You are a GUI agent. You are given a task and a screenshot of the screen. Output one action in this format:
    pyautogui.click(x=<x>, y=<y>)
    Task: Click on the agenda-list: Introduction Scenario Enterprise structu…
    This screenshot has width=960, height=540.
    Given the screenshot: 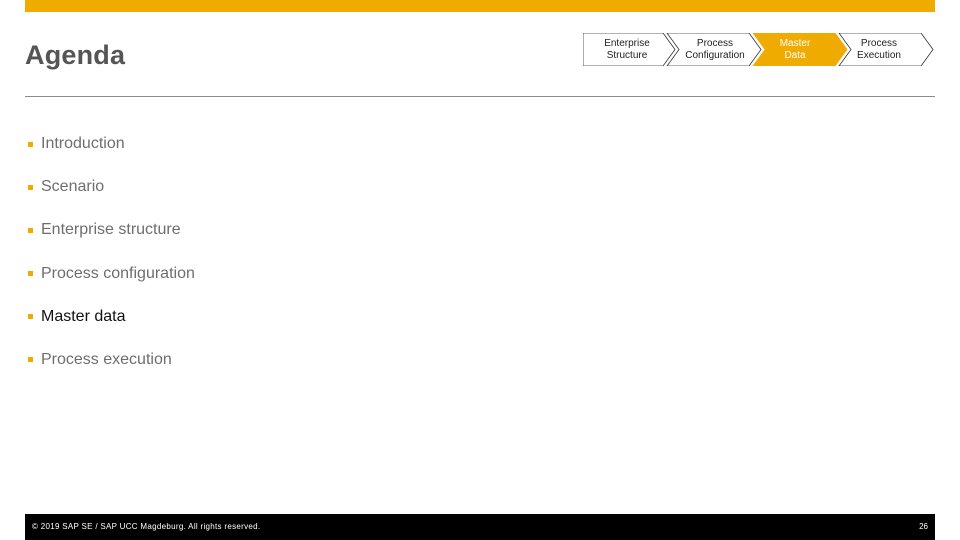 What is the action you would take?
    pyautogui.click(x=111, y=262)
    